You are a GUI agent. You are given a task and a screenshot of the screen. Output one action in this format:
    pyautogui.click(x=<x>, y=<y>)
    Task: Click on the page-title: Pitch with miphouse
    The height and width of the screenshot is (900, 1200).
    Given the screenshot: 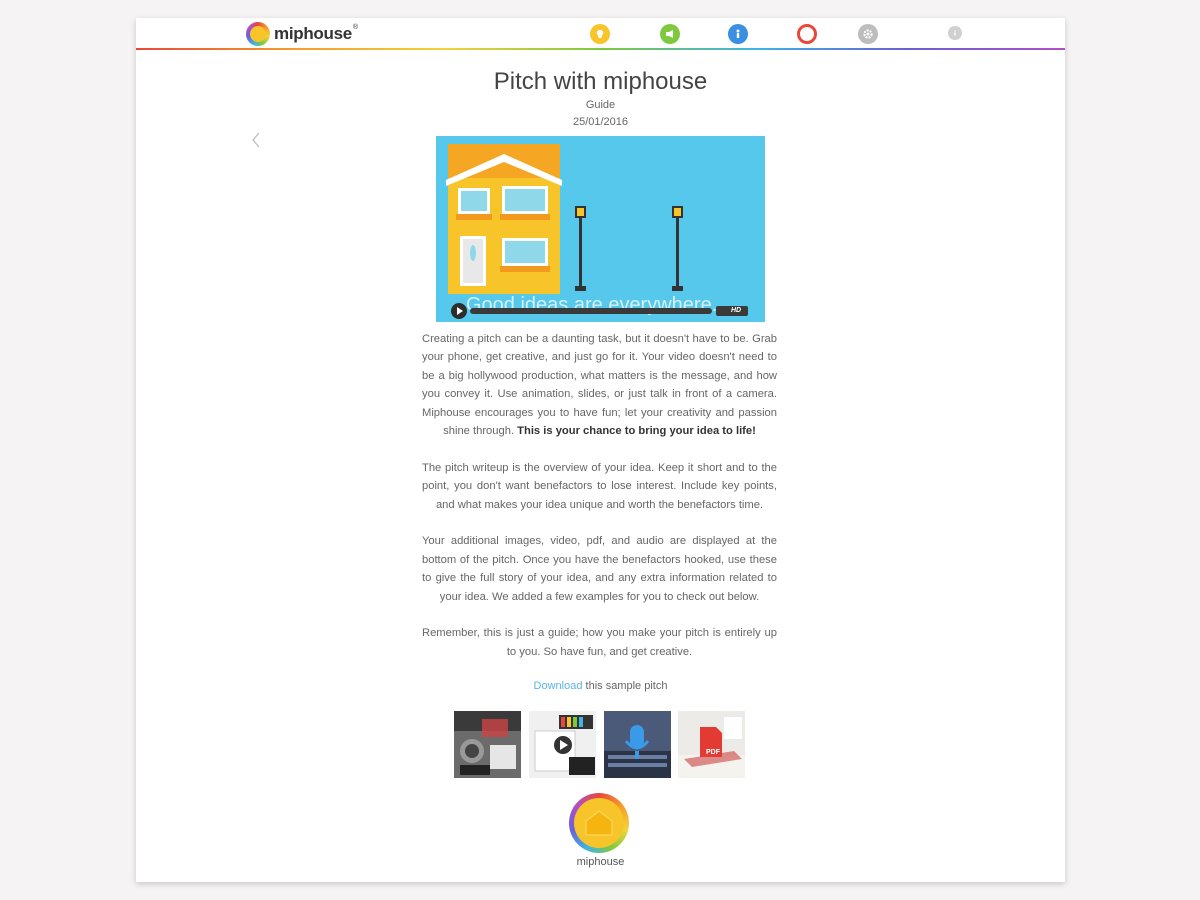 What is the action you would take?
    pyautogui.click(x=600, y=81)
    